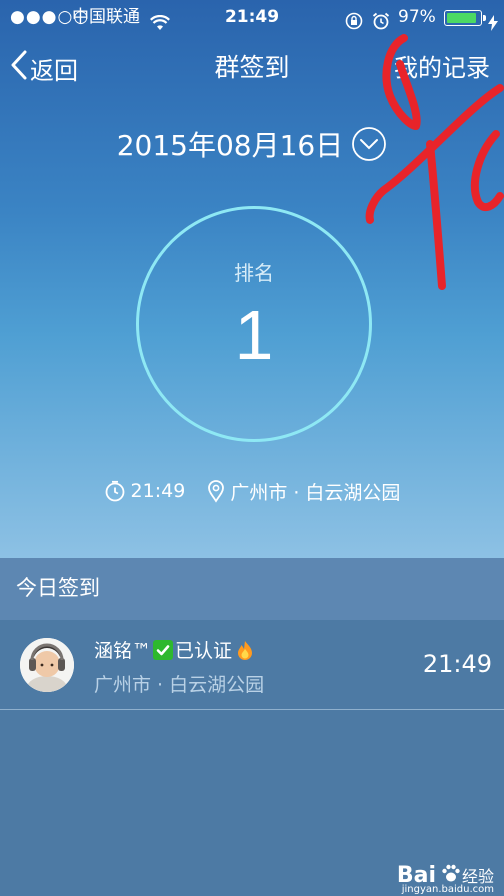 The height and width of the screenshot is (896, 504). What do you see at coordinates (252, 665) in the screenshot?
I see `list-item: 涵铭™ 已认证 广州市 · 白云湖公园 21:49` at bounding box center [252, 665].